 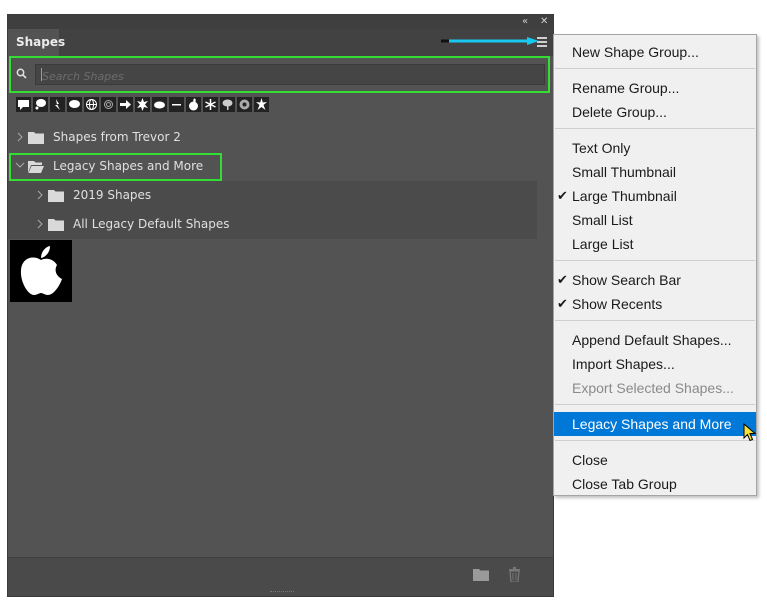 I want to click on mouse-cursor-icon, so click(x=750, y=432).